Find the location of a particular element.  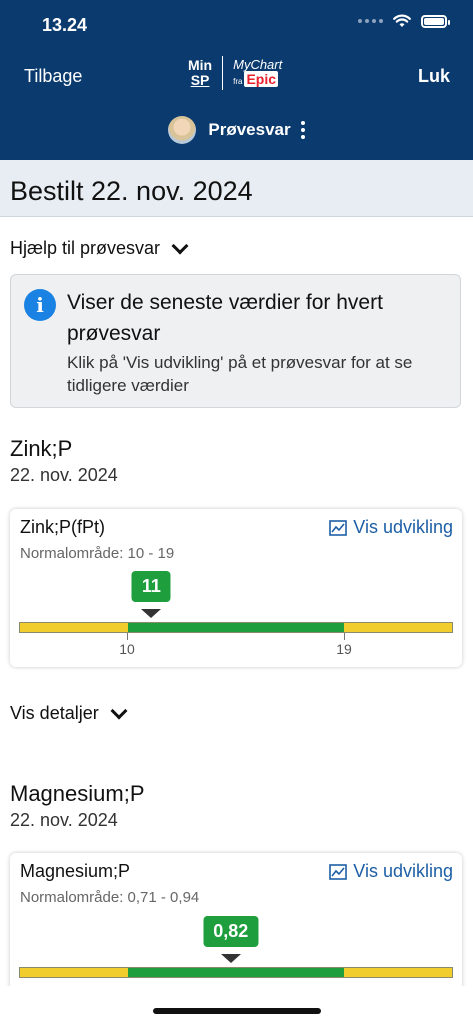

bottom-safe-area is located at coordinates (236, 1005).